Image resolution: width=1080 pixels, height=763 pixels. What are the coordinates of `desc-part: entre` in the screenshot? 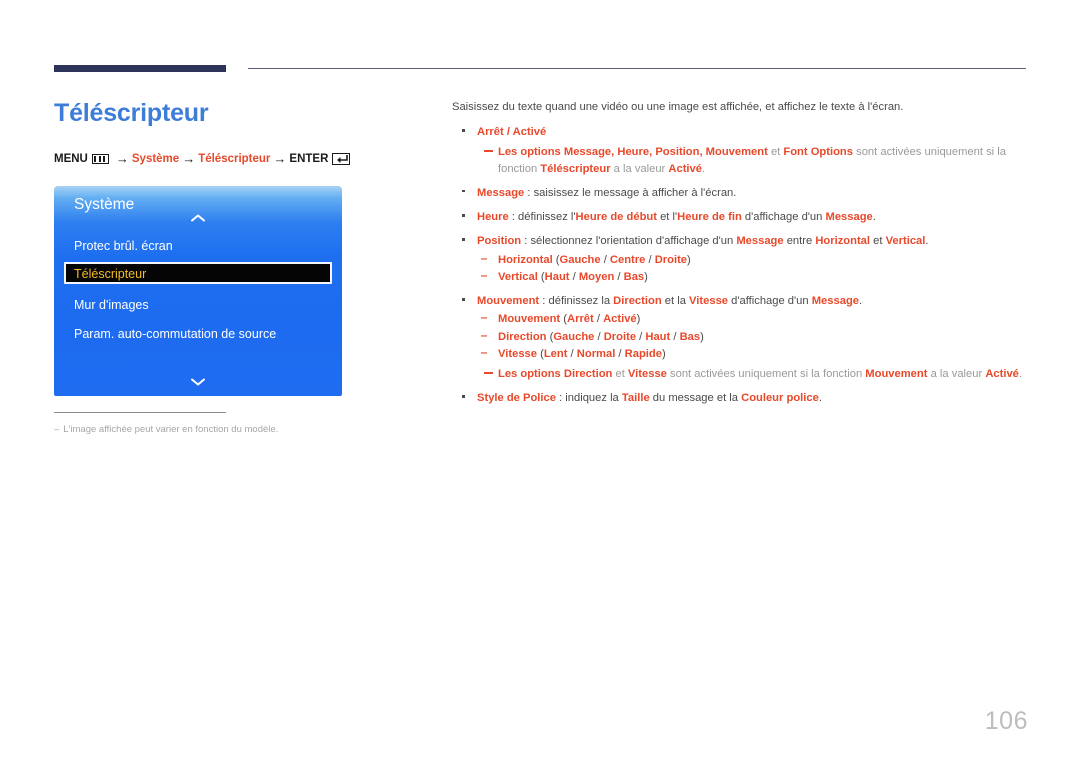 It's located at (799, 241).